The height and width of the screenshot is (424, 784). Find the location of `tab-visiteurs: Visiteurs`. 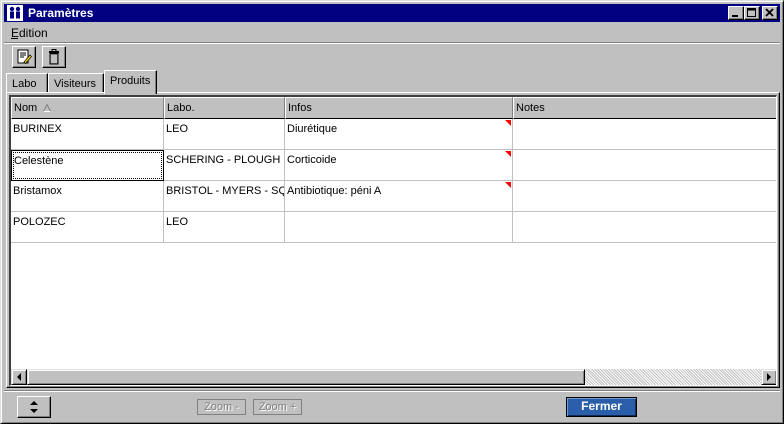

tab-visiteurs: Visiteurs is located at coordinates (76, 83).